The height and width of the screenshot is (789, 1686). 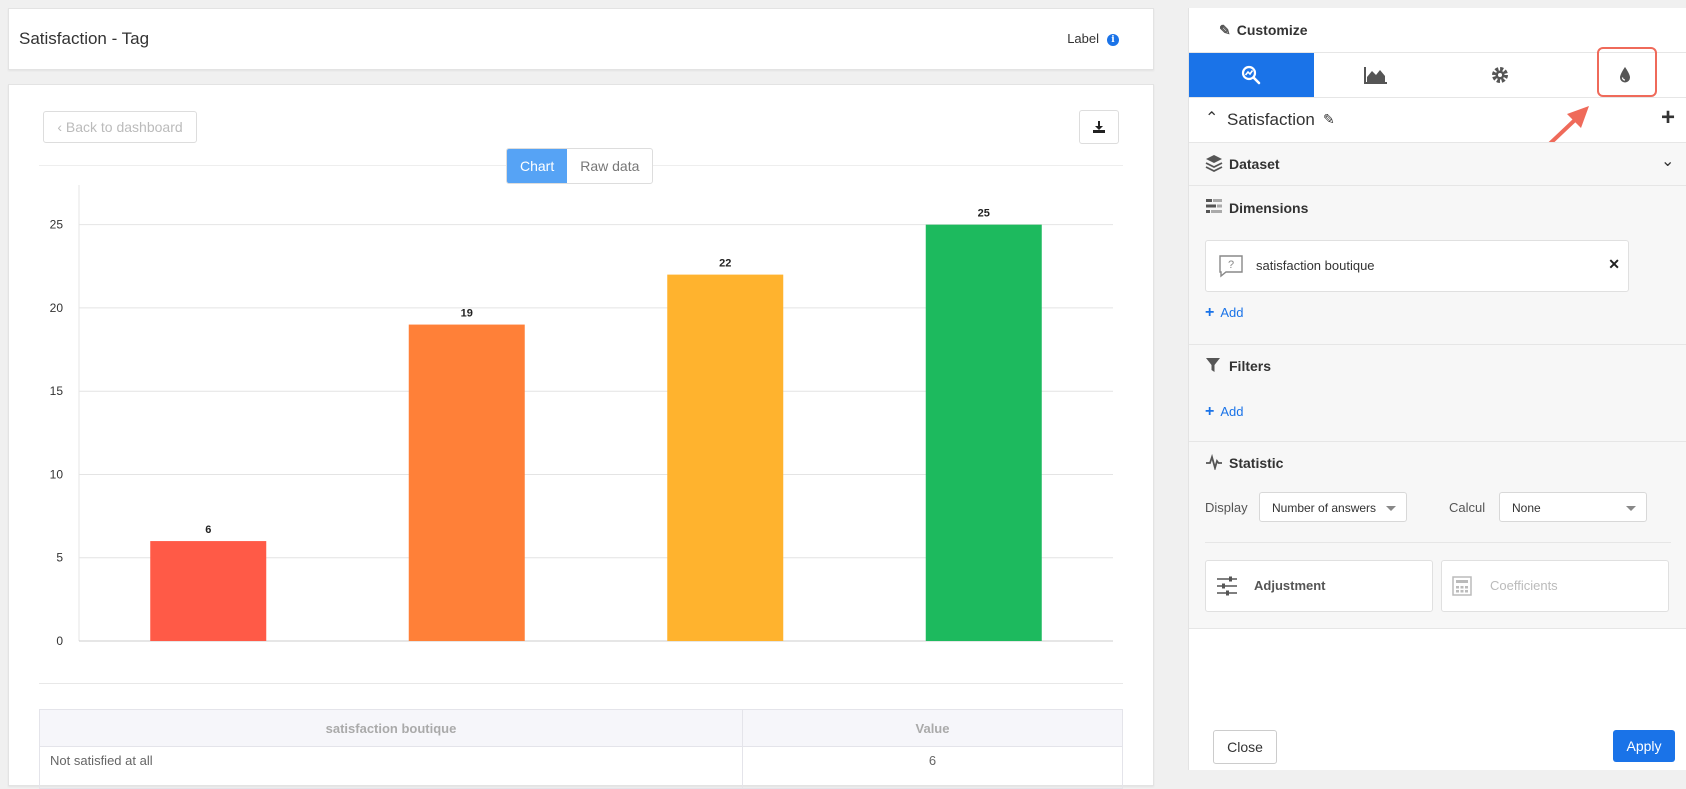 I want to click on data-label: 25, so click(x=984, y=214).